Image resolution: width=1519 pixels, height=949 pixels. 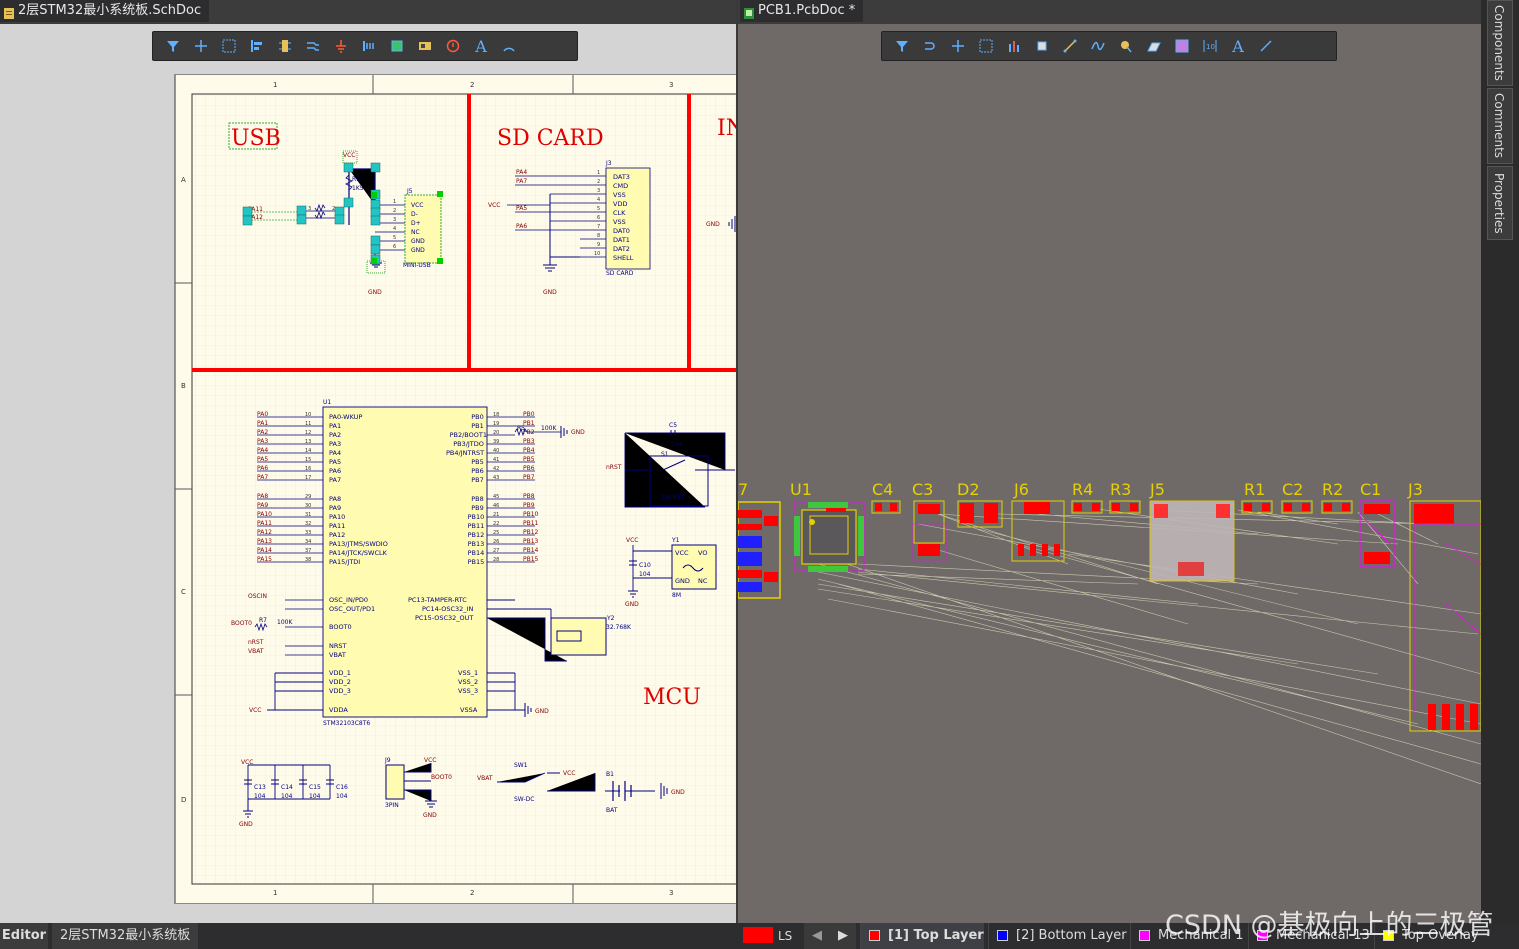 I want to click on filter-icon, so click(x=173, y=46).